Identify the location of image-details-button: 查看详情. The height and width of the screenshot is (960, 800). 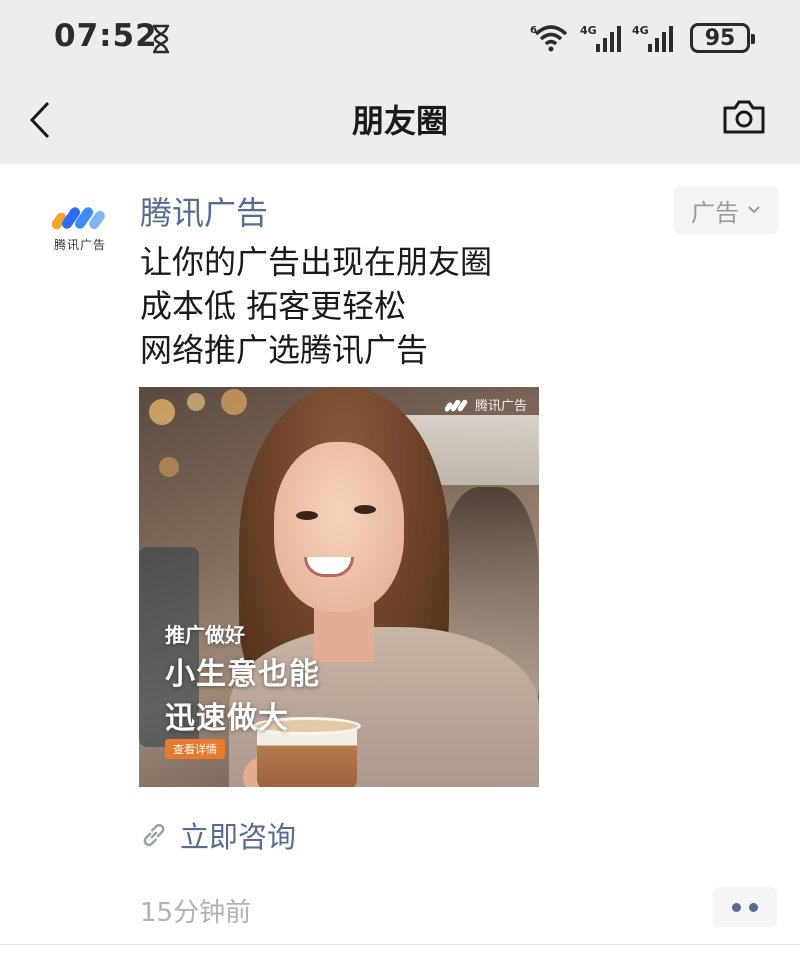
(195, 749).